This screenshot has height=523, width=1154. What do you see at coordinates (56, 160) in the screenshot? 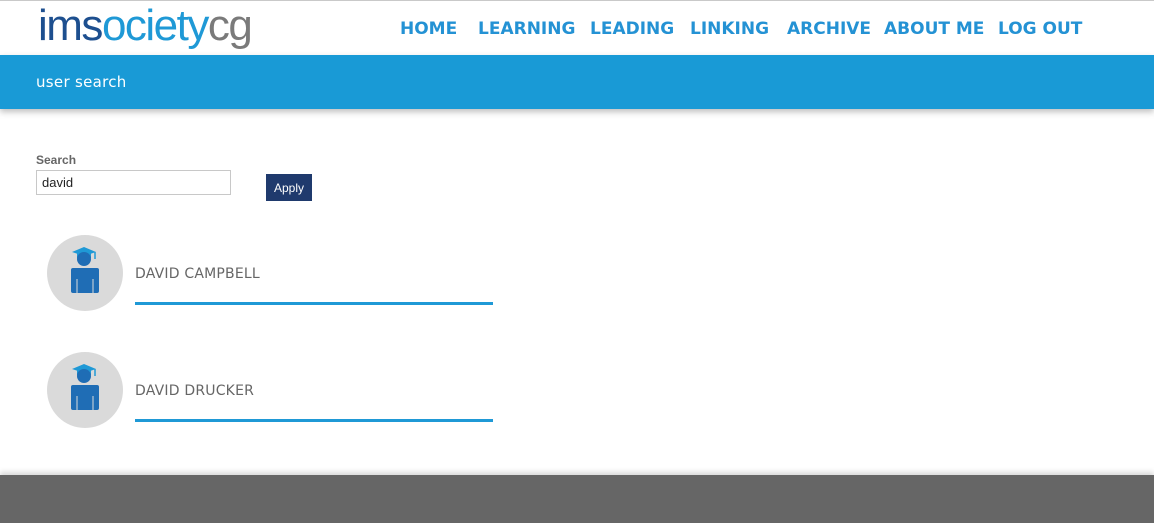
I see `search-label: Search` at bounding box center [56, 160].